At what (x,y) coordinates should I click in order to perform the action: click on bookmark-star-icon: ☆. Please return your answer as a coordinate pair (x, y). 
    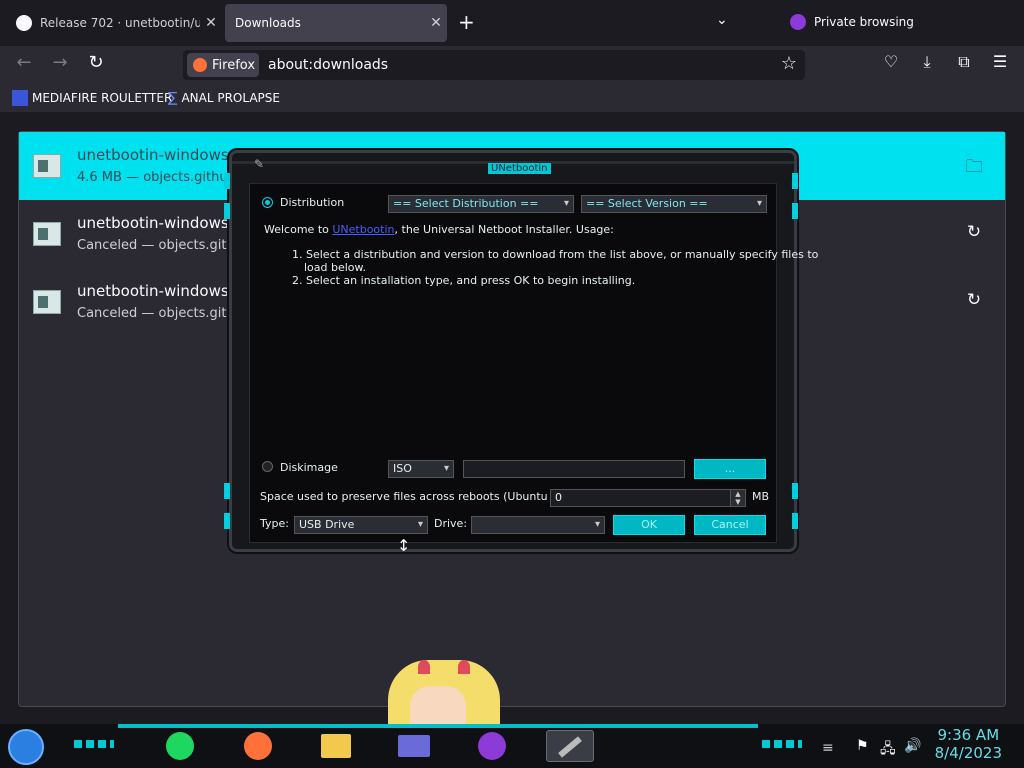
    Looking at the image, I should click on (789, 63).